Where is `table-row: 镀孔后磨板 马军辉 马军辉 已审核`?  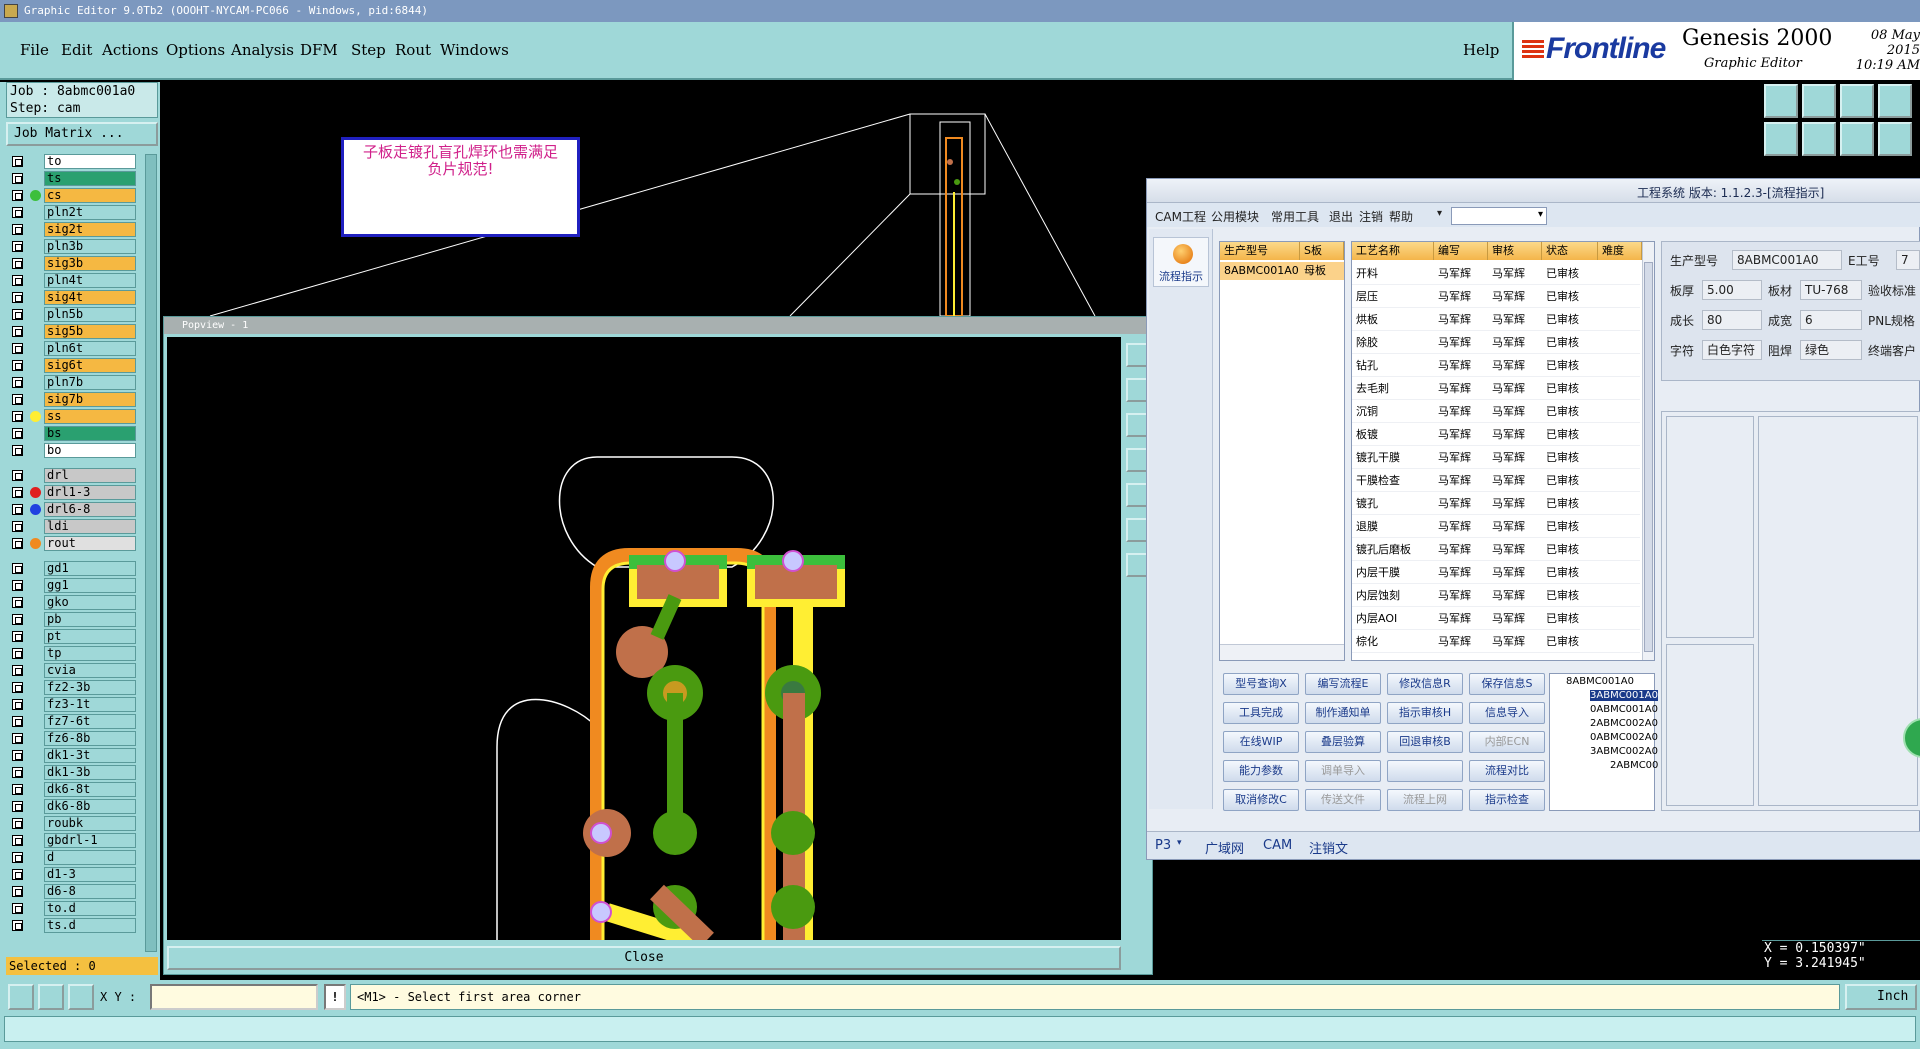
table-row: 镀孔后磨板 马军辉 马军辉 已审核 is located at coordinates (1496, 549).